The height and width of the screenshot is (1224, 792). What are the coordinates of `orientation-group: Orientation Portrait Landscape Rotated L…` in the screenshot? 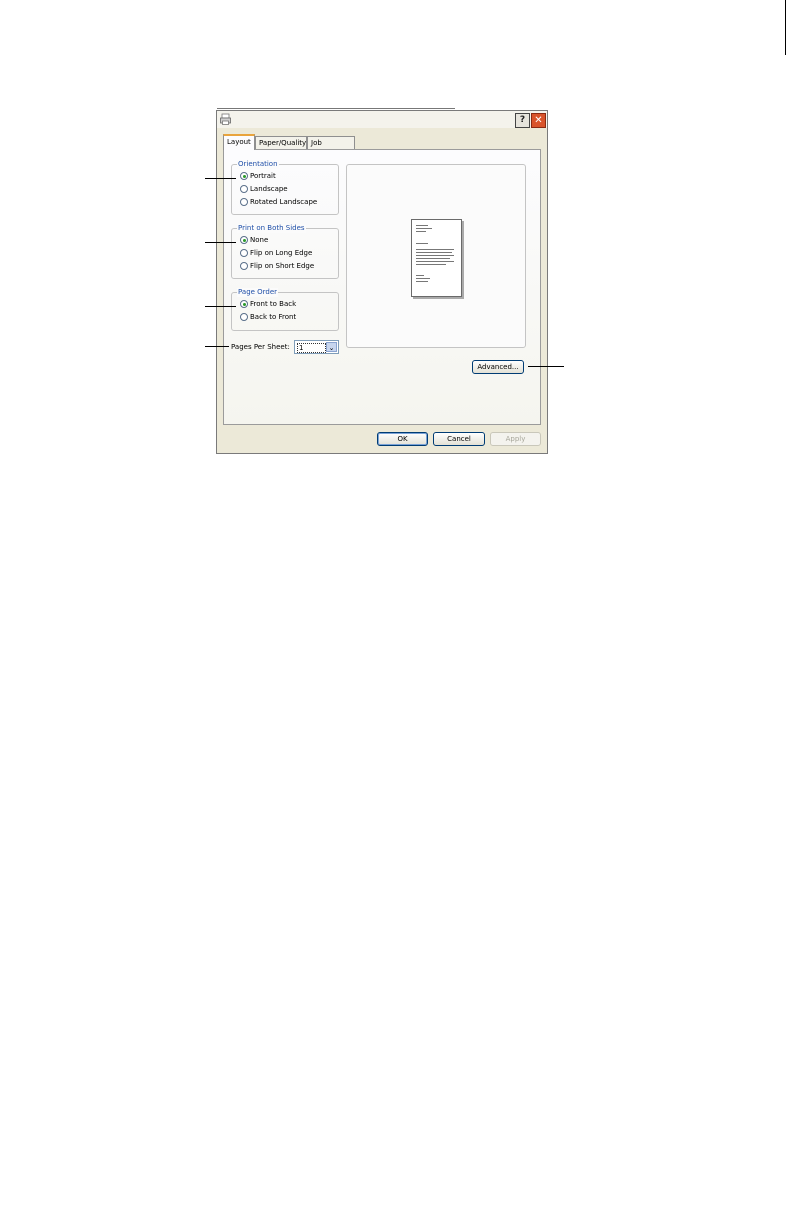 It's located at (285, 187).